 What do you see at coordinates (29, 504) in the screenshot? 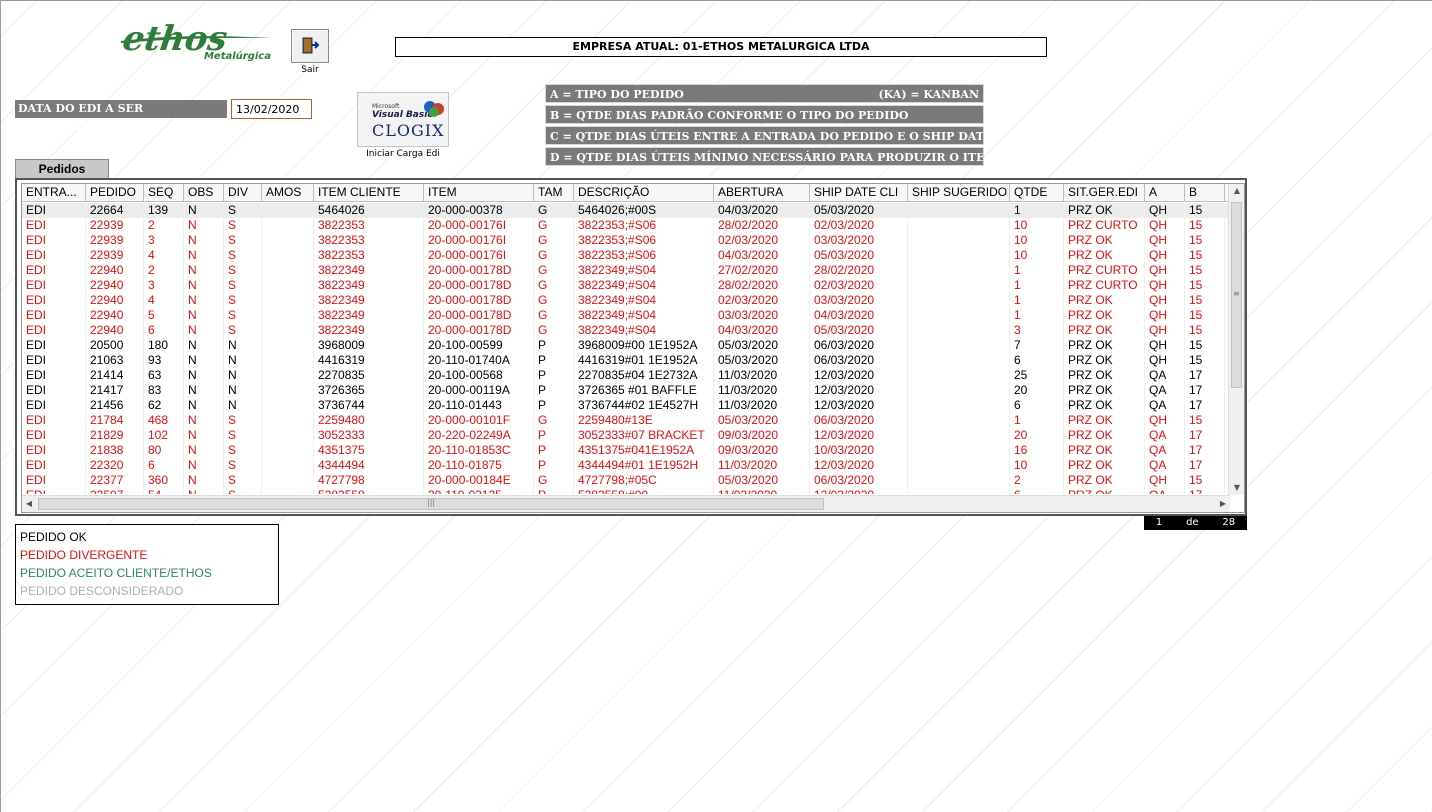
I see `scroll-left-icon: ◀` at bounding box center [29, 504].